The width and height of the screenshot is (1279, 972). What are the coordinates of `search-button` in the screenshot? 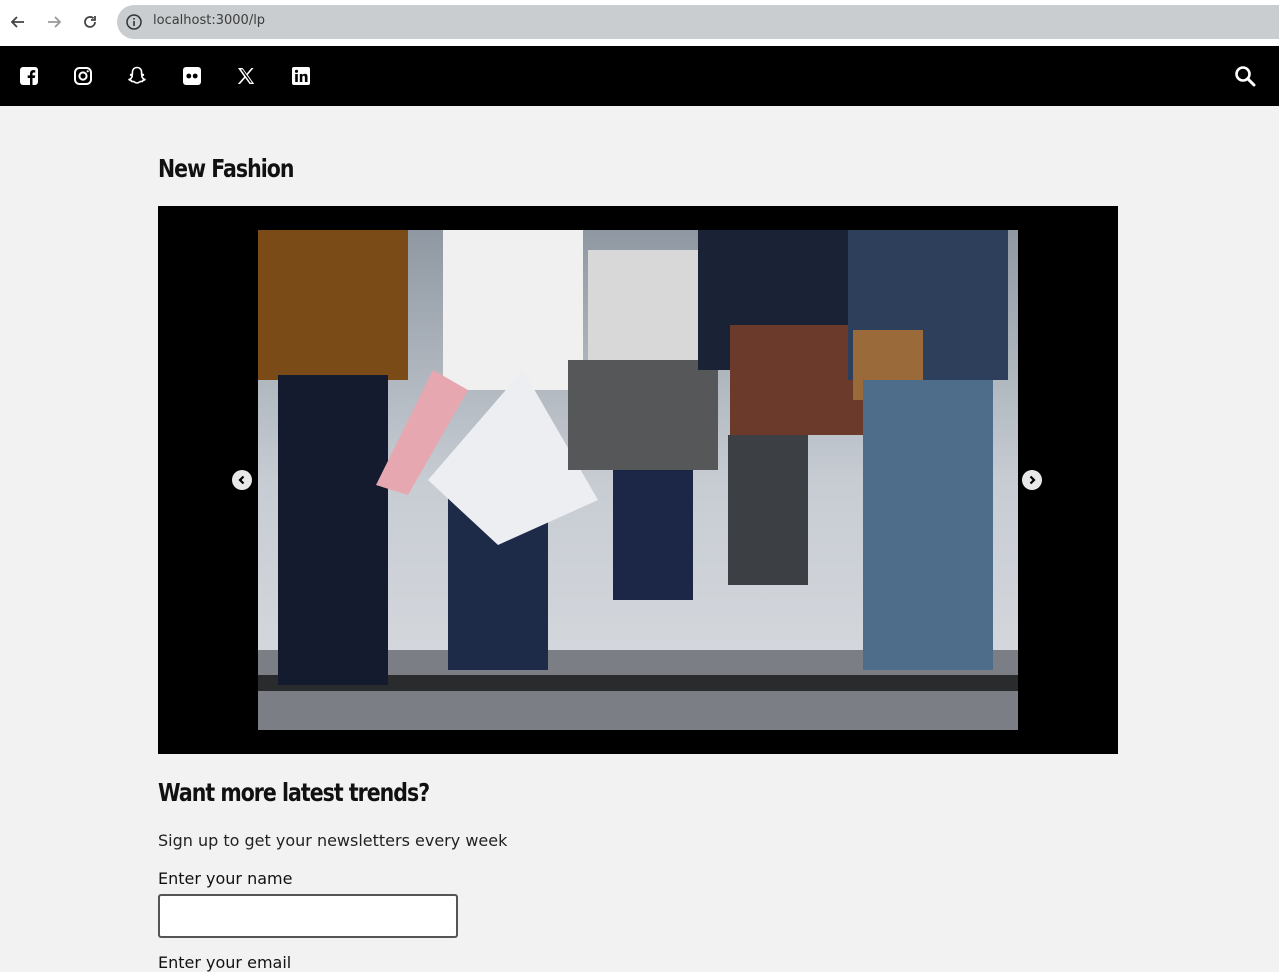 It's located at (1245, 76).